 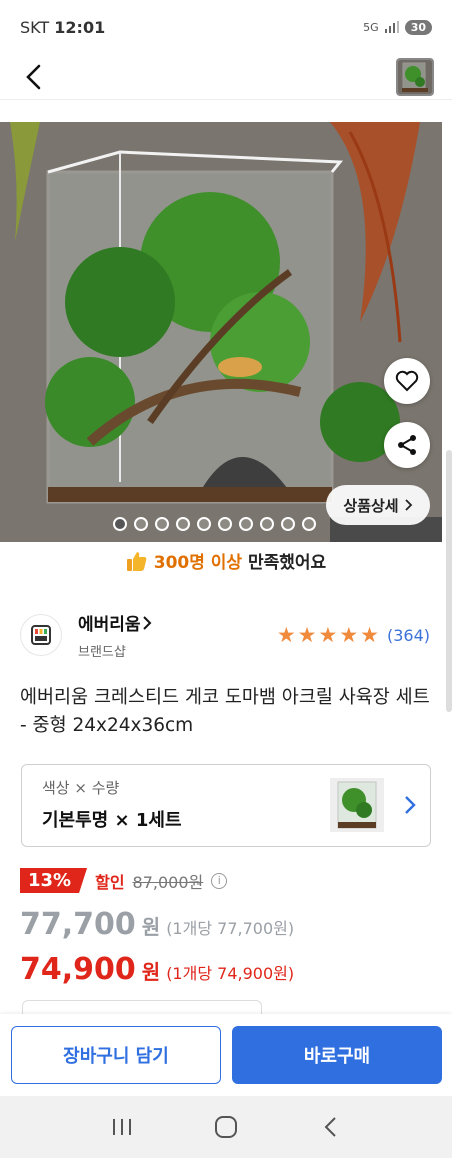 I want to click on back-button, so click(x=33, y=77).